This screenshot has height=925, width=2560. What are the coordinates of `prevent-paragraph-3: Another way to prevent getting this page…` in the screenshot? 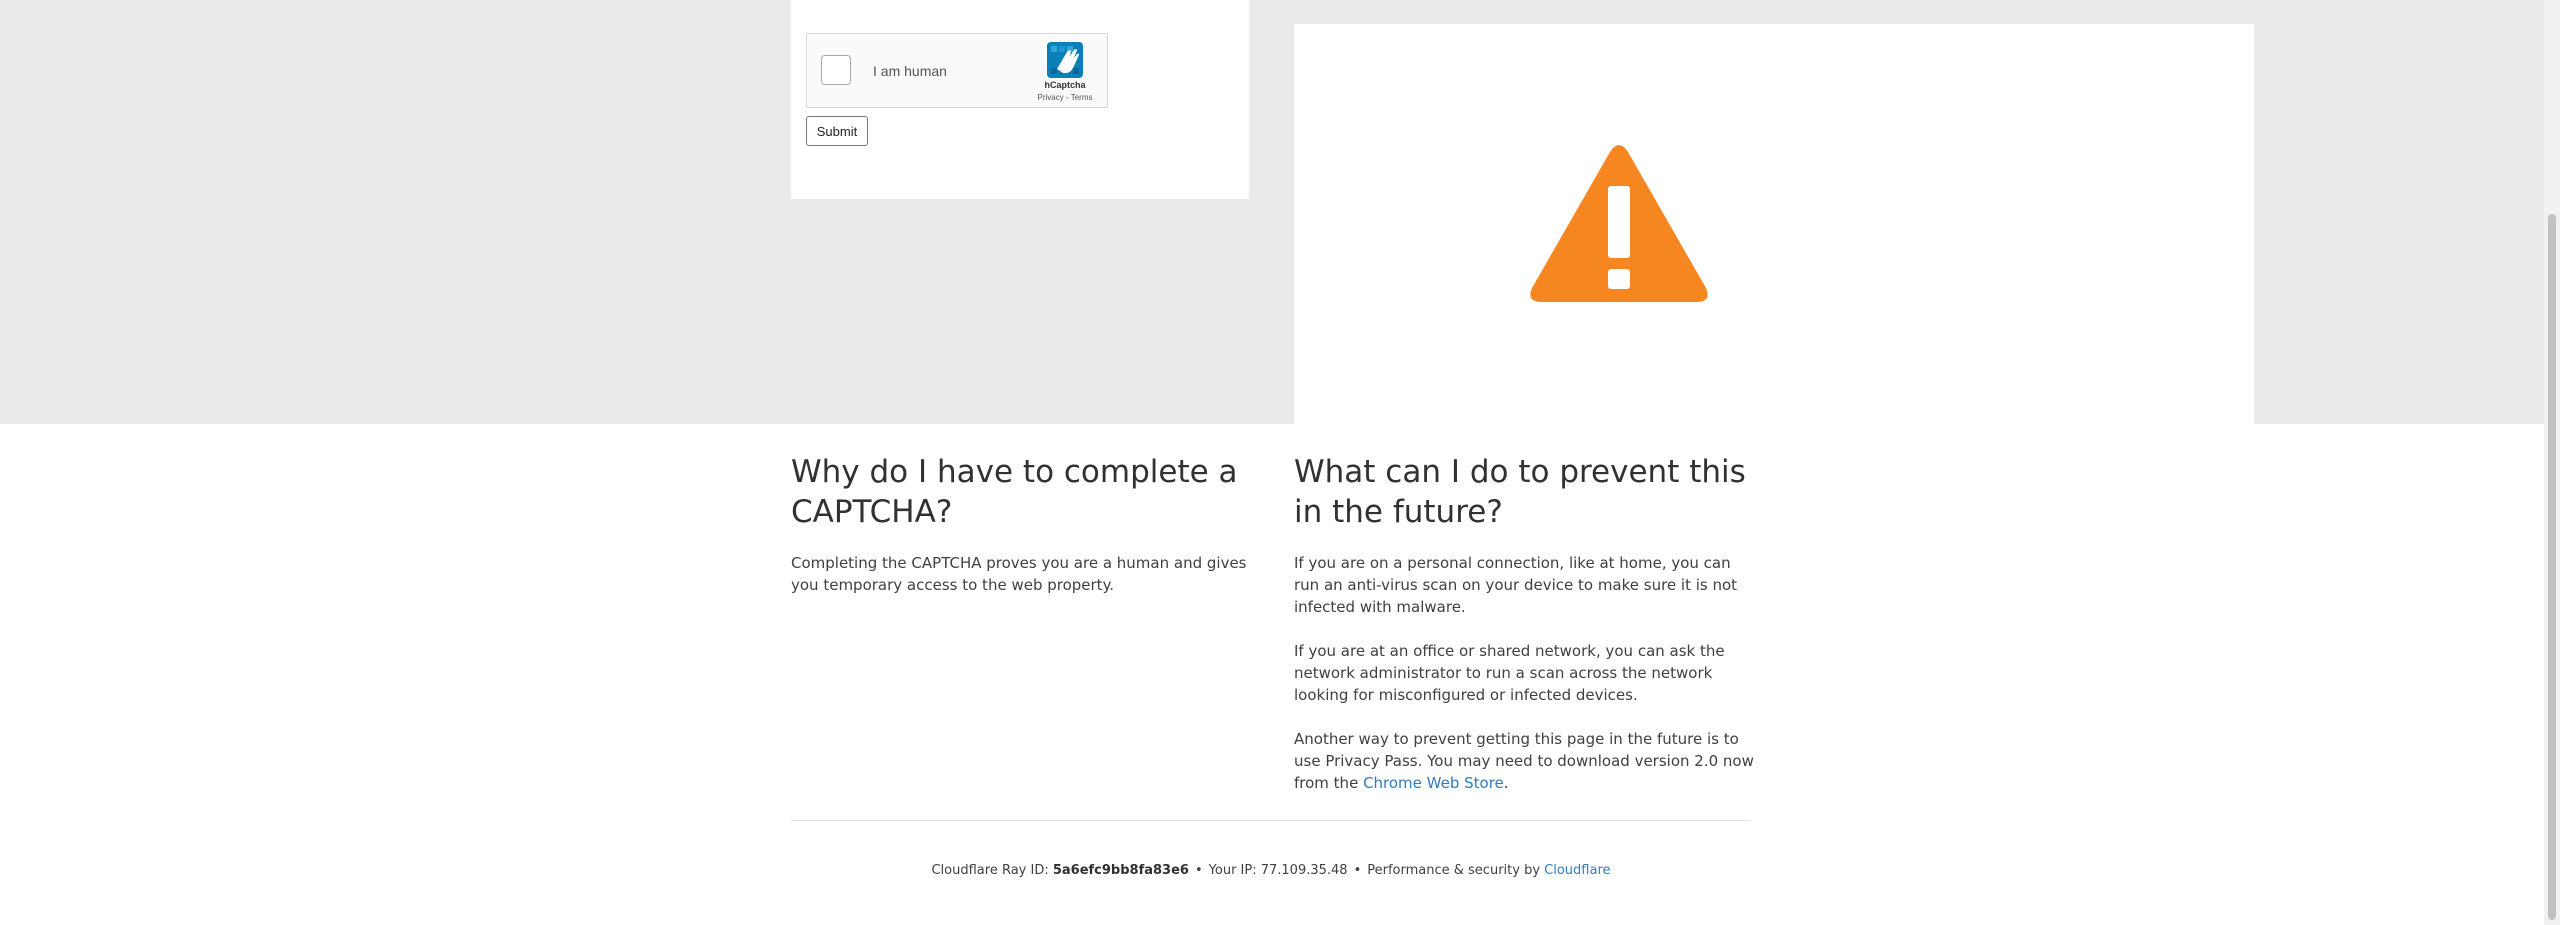 It's located at (1524, 761).